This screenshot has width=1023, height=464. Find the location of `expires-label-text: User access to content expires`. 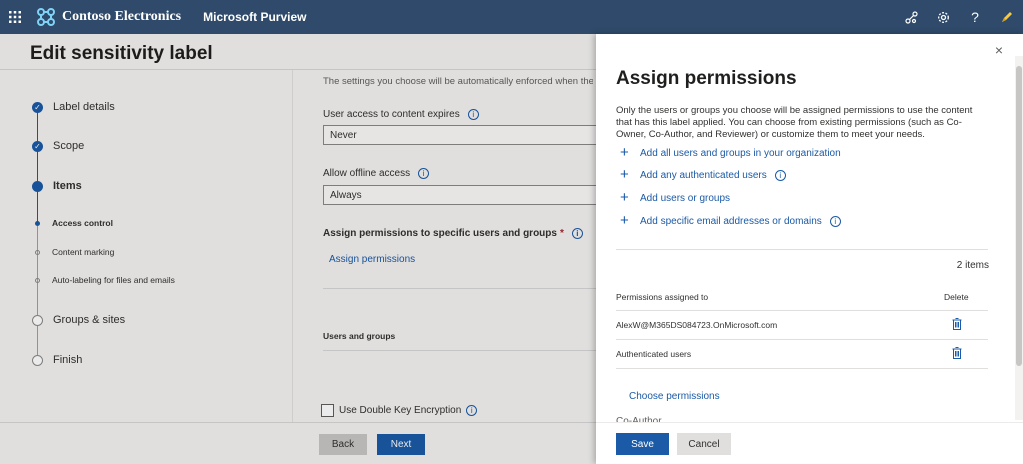

expires-label-text: User access to content expires is located at coordinates (391, 114).